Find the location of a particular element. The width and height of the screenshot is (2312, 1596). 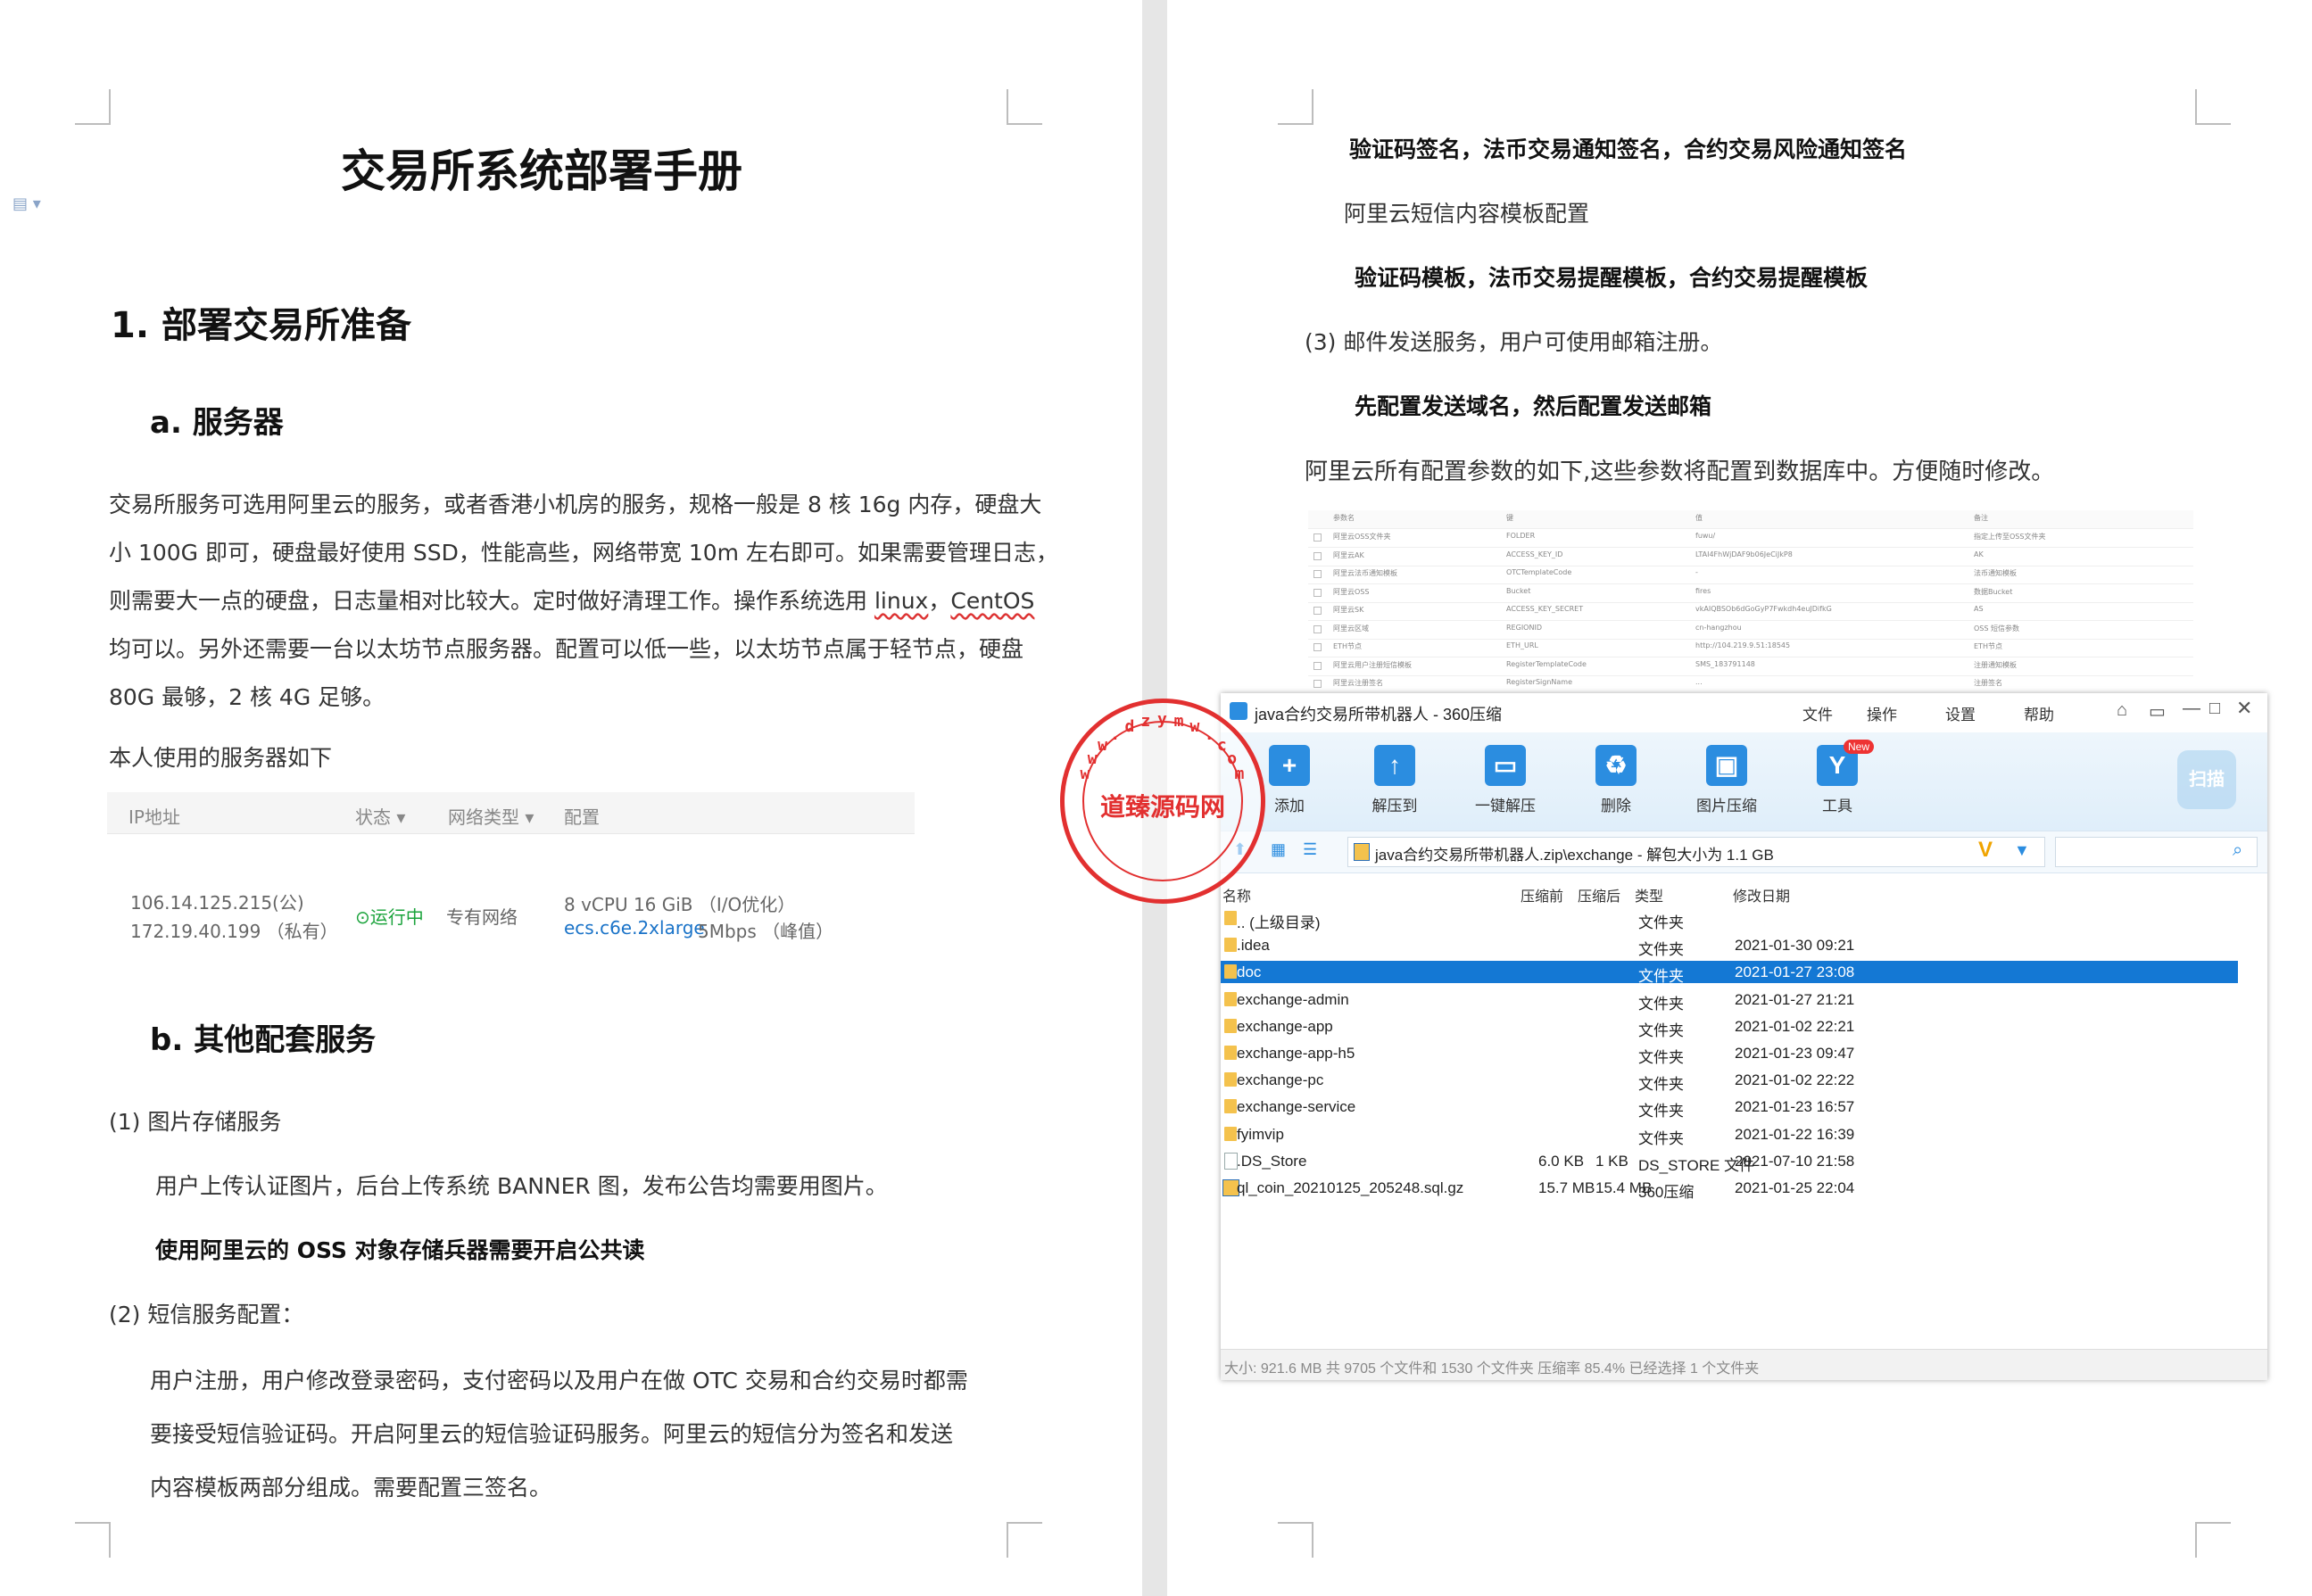

config-cell: 阿里云OSS文件夹 is located at coordinates (1362, 537).